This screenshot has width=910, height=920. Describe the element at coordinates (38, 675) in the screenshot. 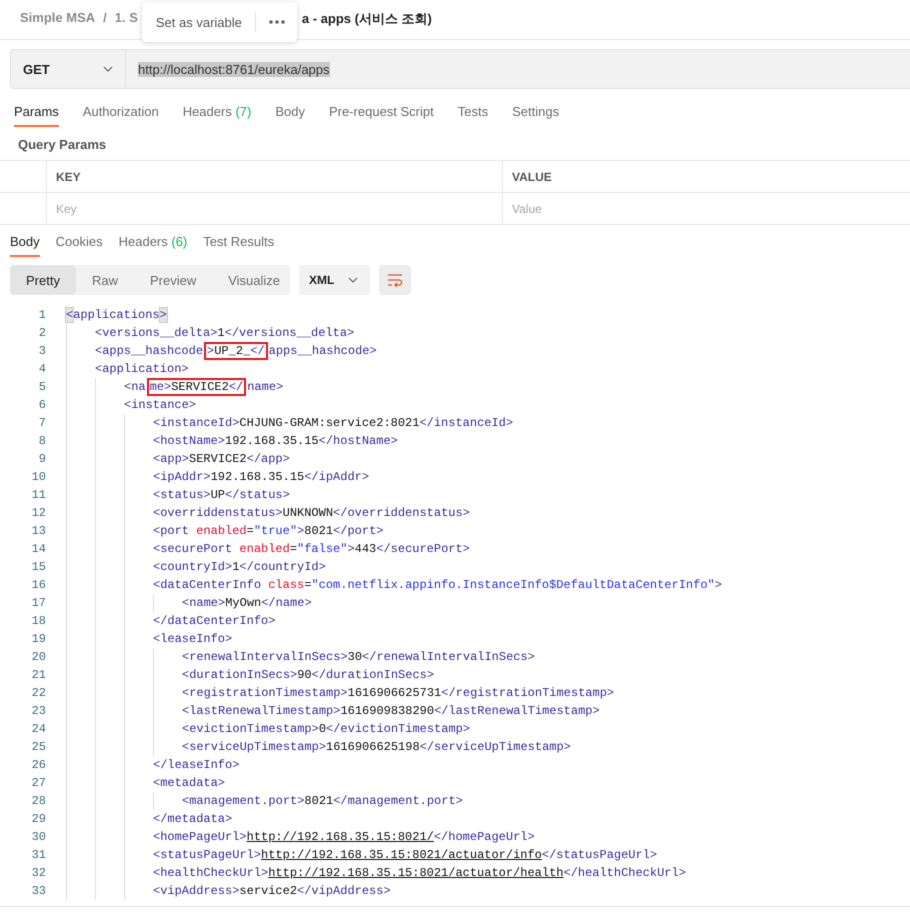

I see `line-number: 21` at that location.